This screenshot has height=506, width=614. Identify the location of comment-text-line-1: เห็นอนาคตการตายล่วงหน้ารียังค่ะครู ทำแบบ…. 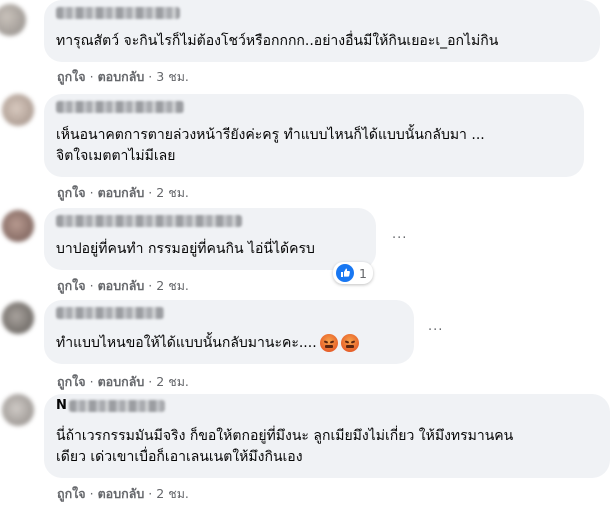
(270, 135).